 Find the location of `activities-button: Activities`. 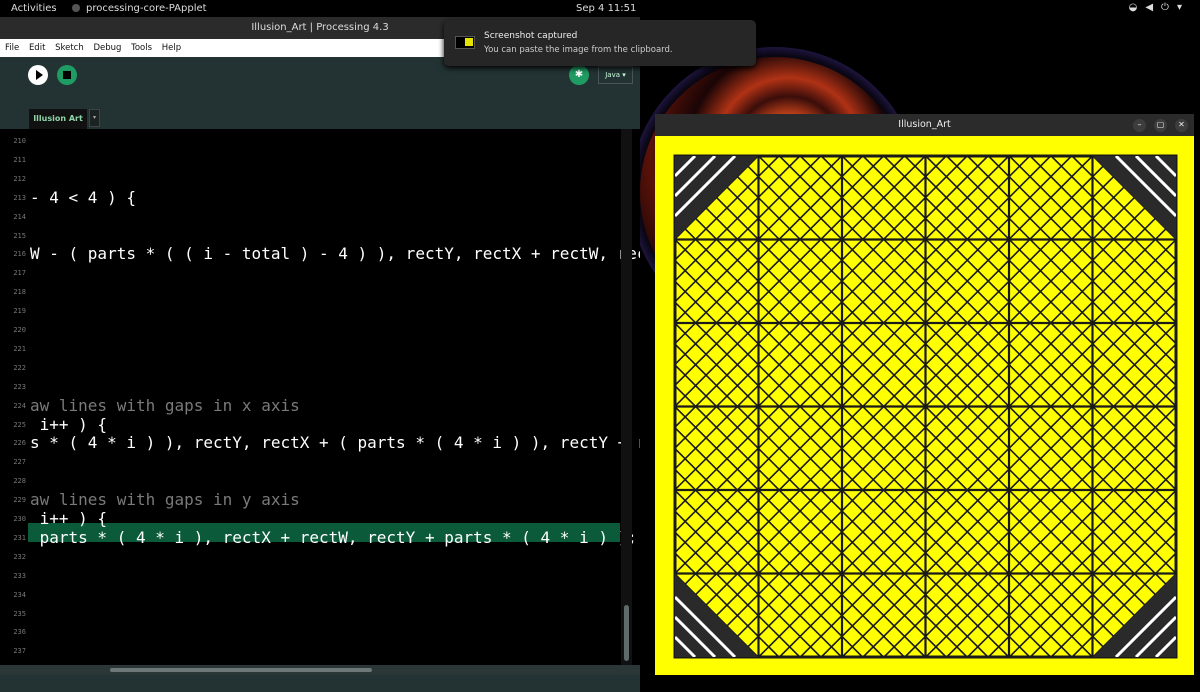

activities-button: Activities is located at coordinates (34, 8).